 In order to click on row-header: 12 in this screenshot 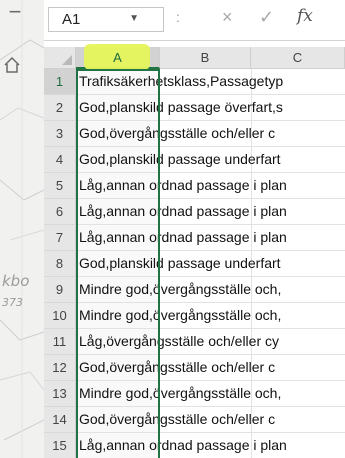, I will do `click(60, 368)`.